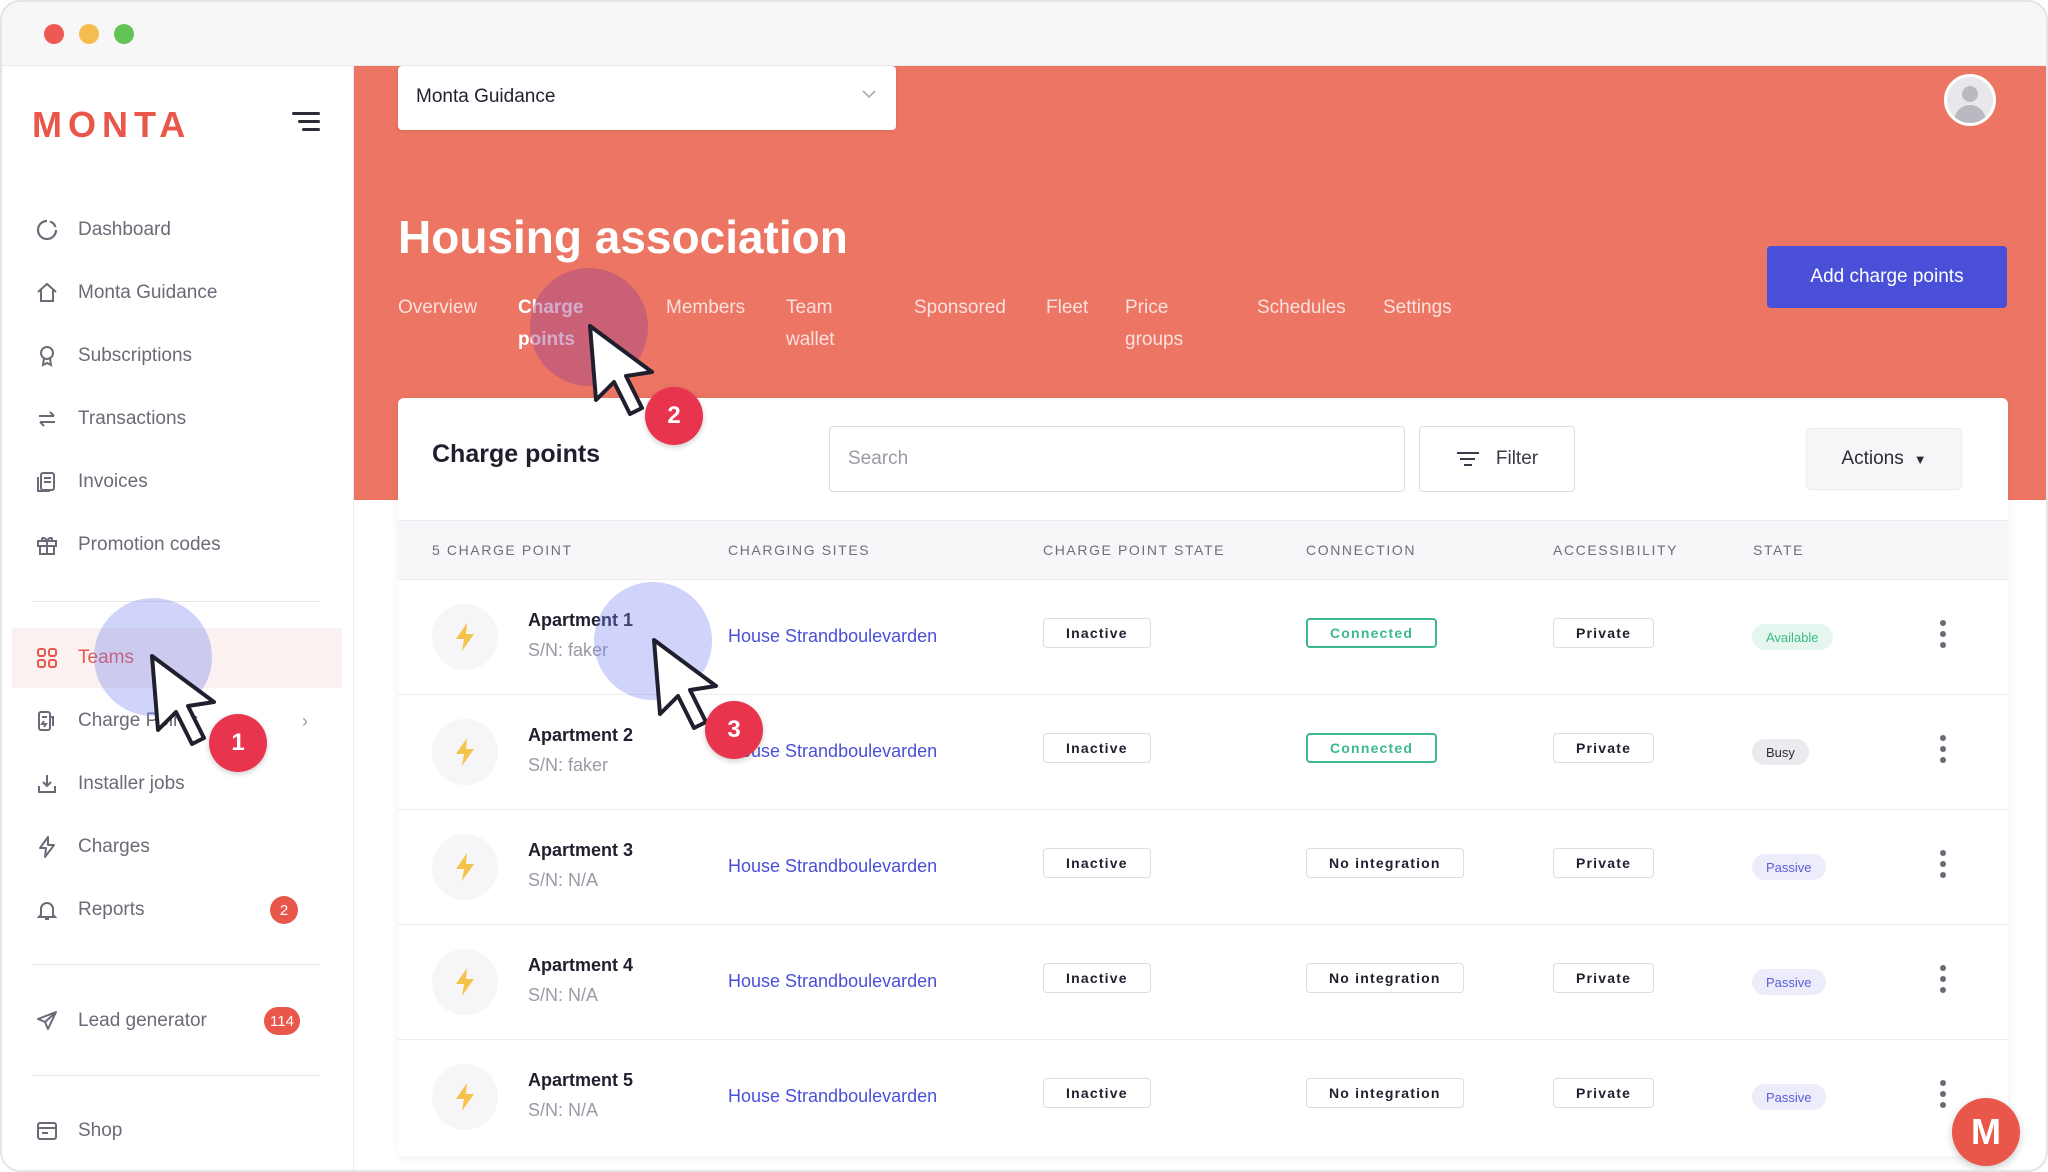  What do you see at coordinates (172, 230) in the screenshot?
I see `sidebar-item-dashboard: Dashboard` at bounding box center [172, 230].